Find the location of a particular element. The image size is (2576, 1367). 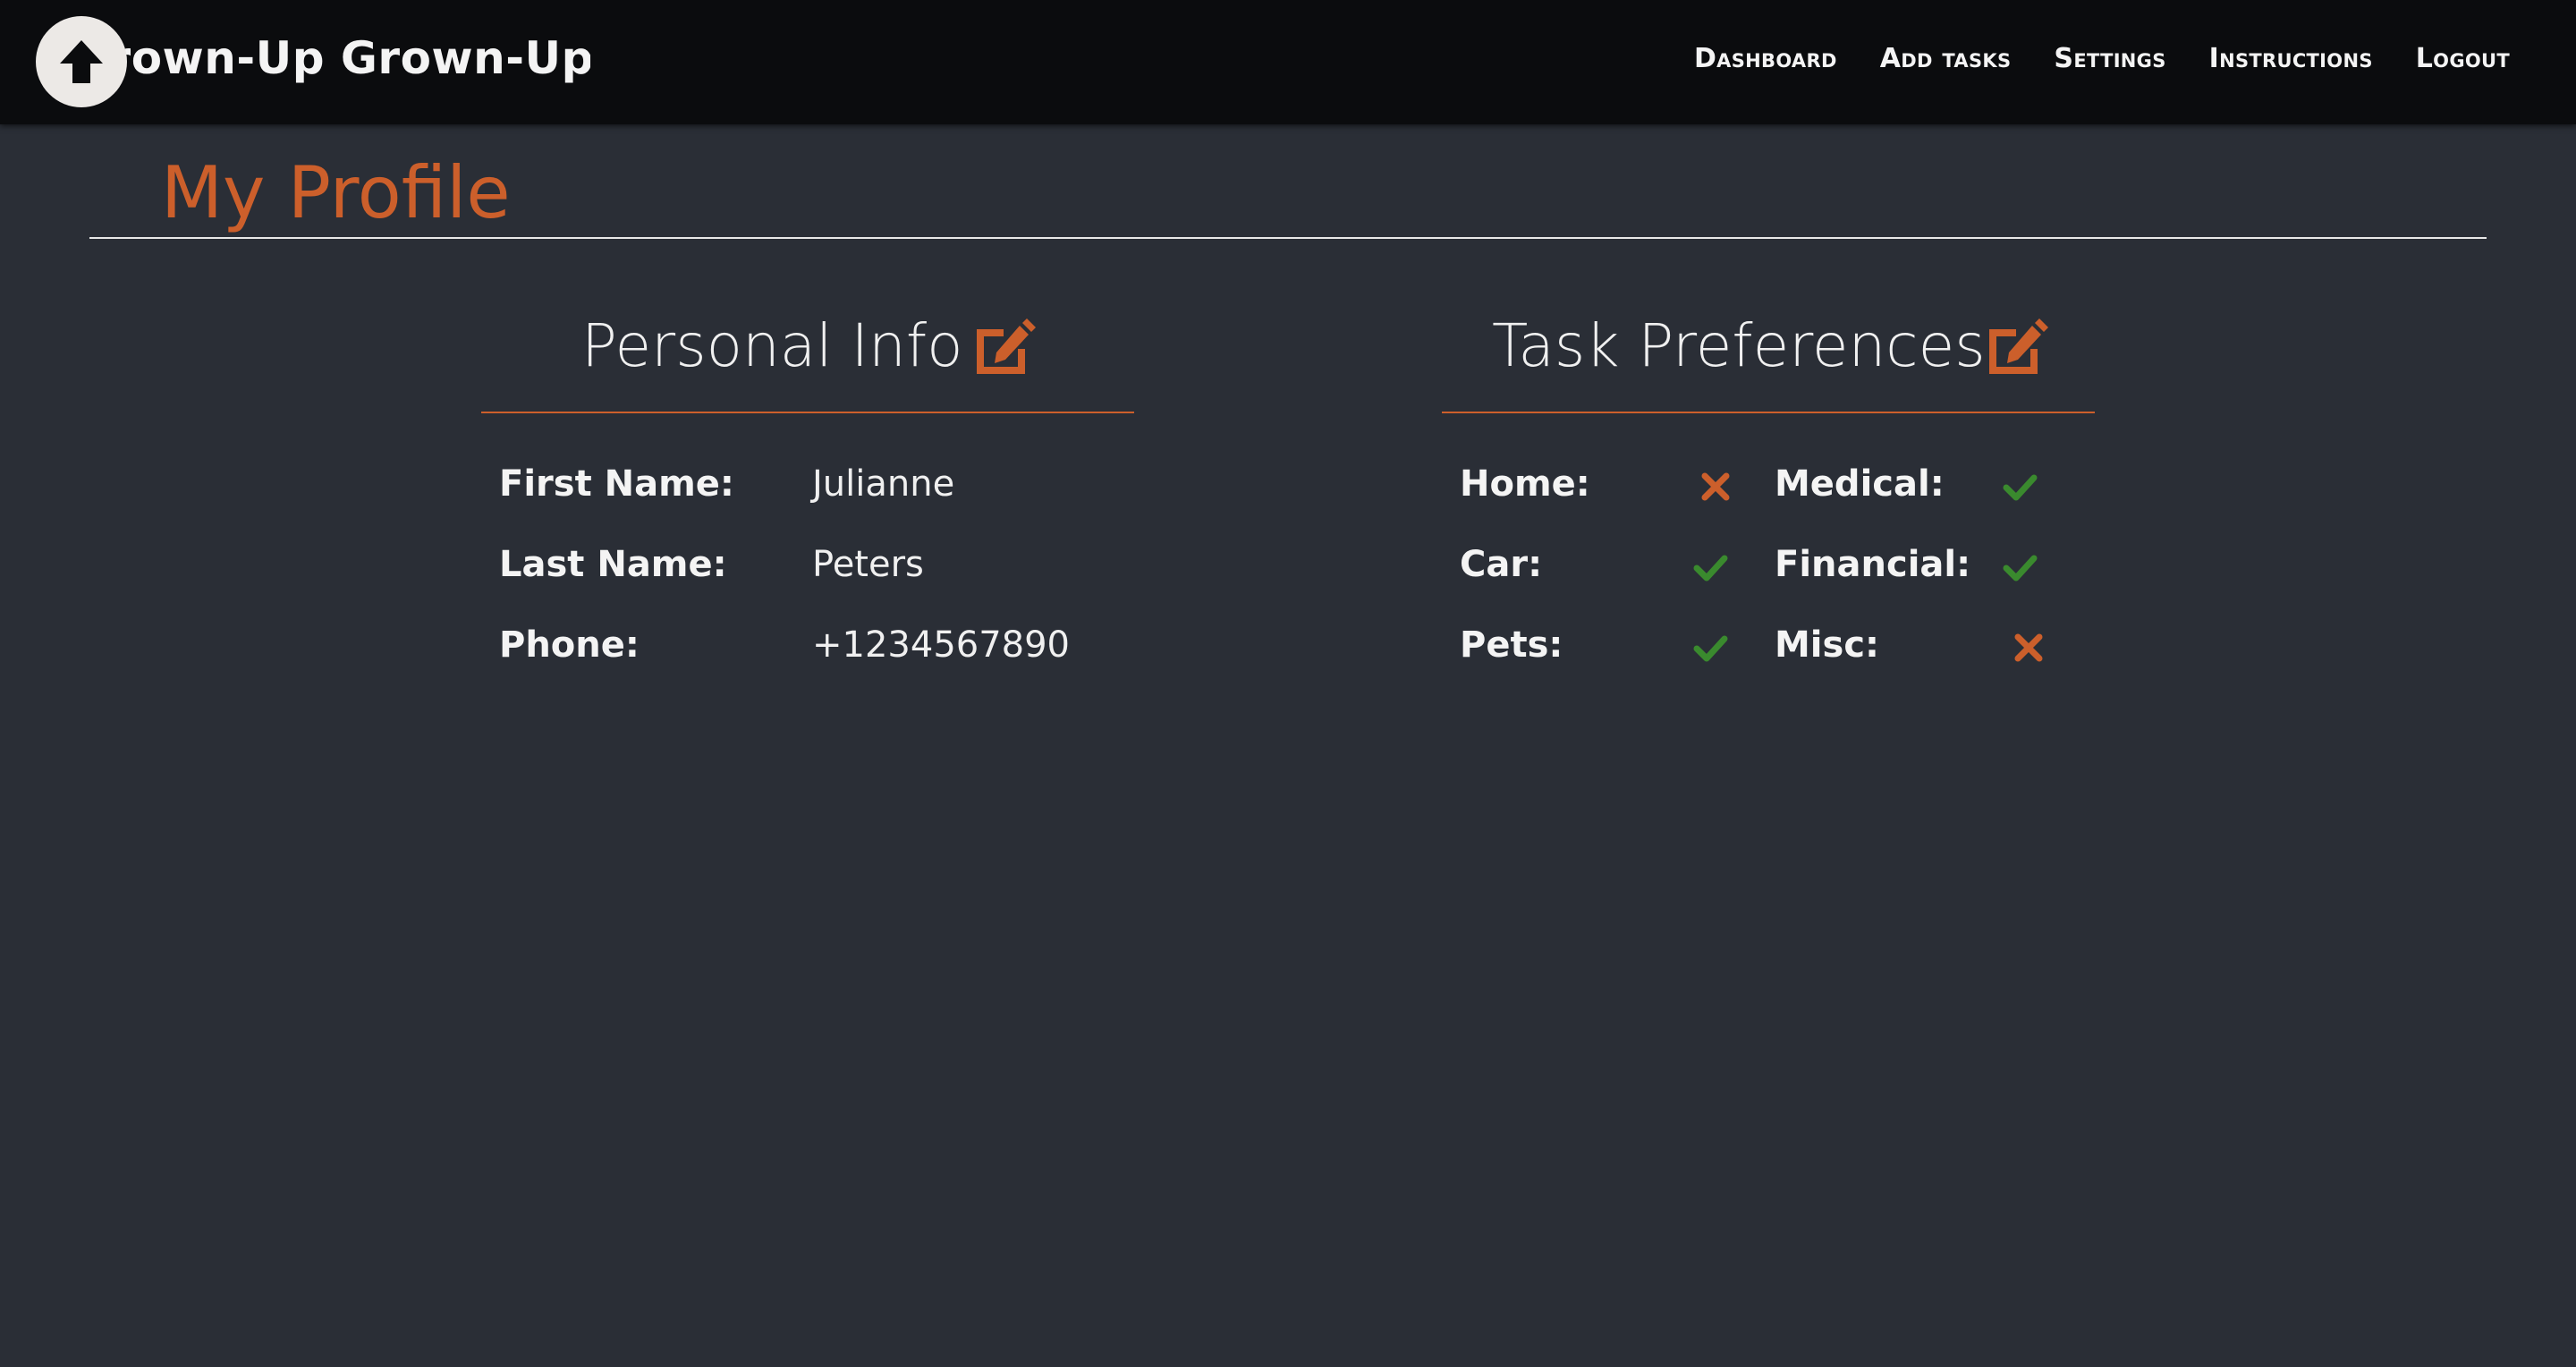

info-row-last-name: Last Name: is located at coordinates (613, 564).